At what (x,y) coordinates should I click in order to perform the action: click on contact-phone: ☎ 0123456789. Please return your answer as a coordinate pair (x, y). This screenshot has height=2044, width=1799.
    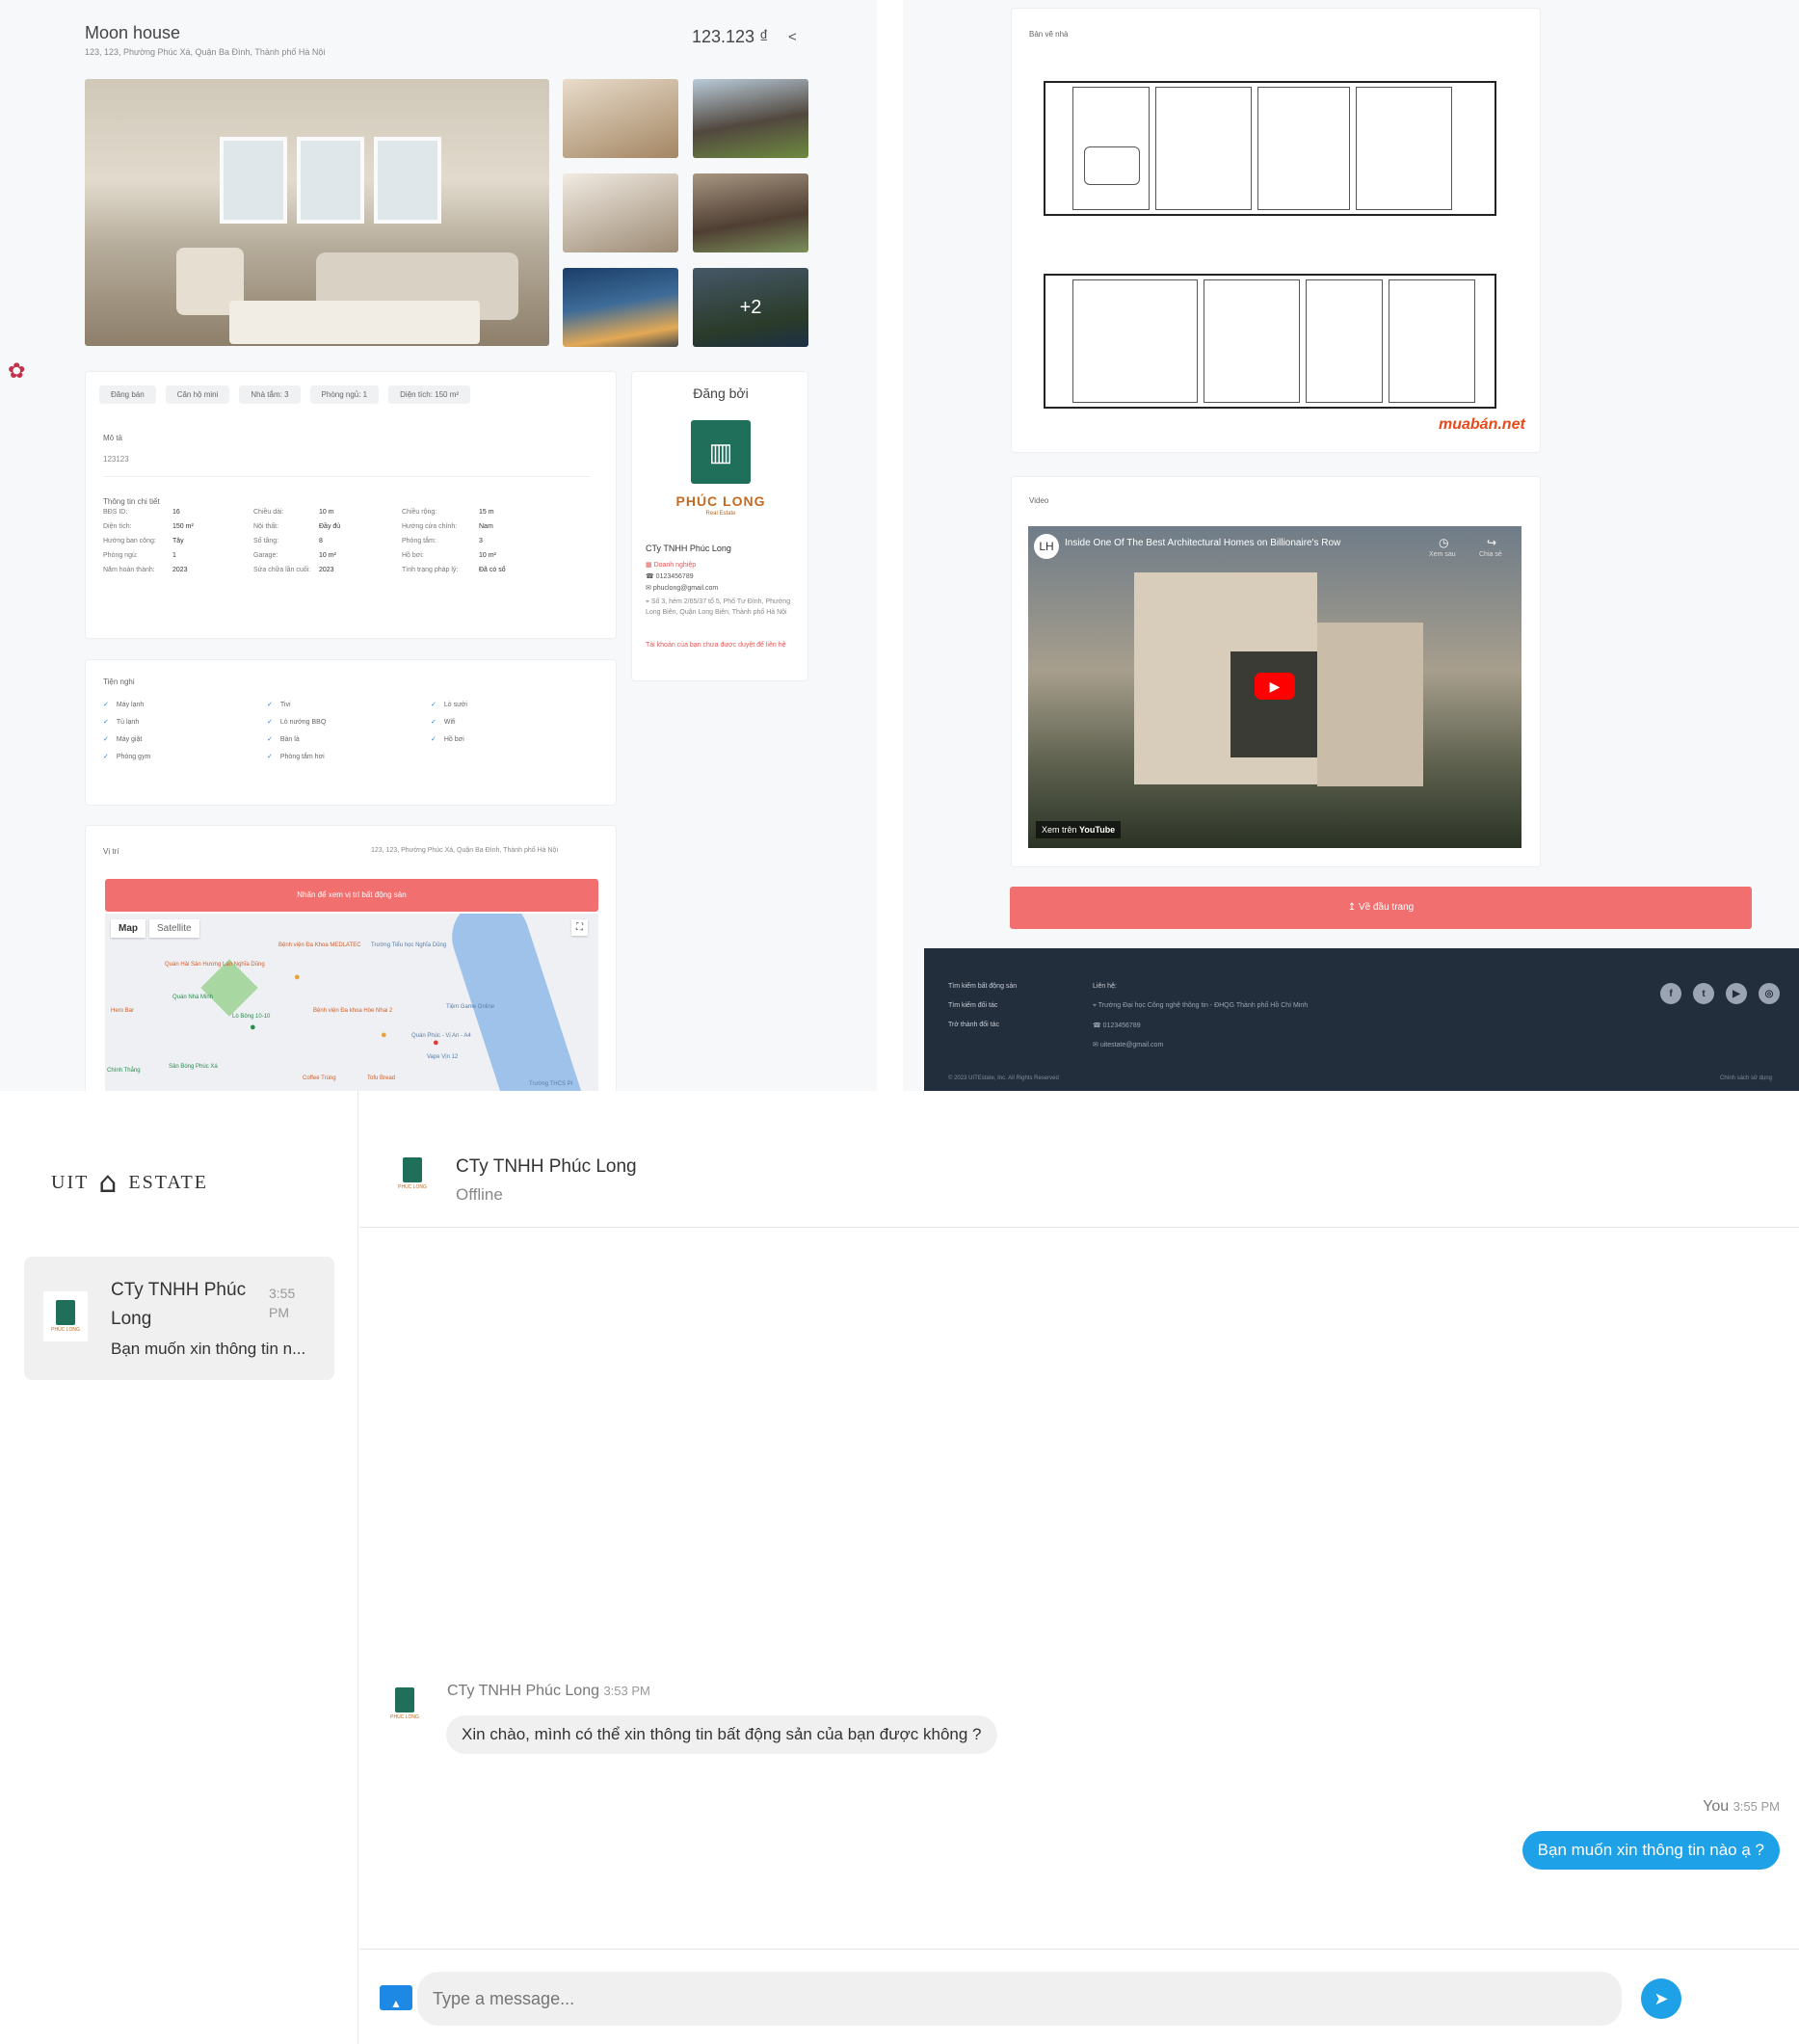
    Looking at the image, I should click on (1117, 1026).